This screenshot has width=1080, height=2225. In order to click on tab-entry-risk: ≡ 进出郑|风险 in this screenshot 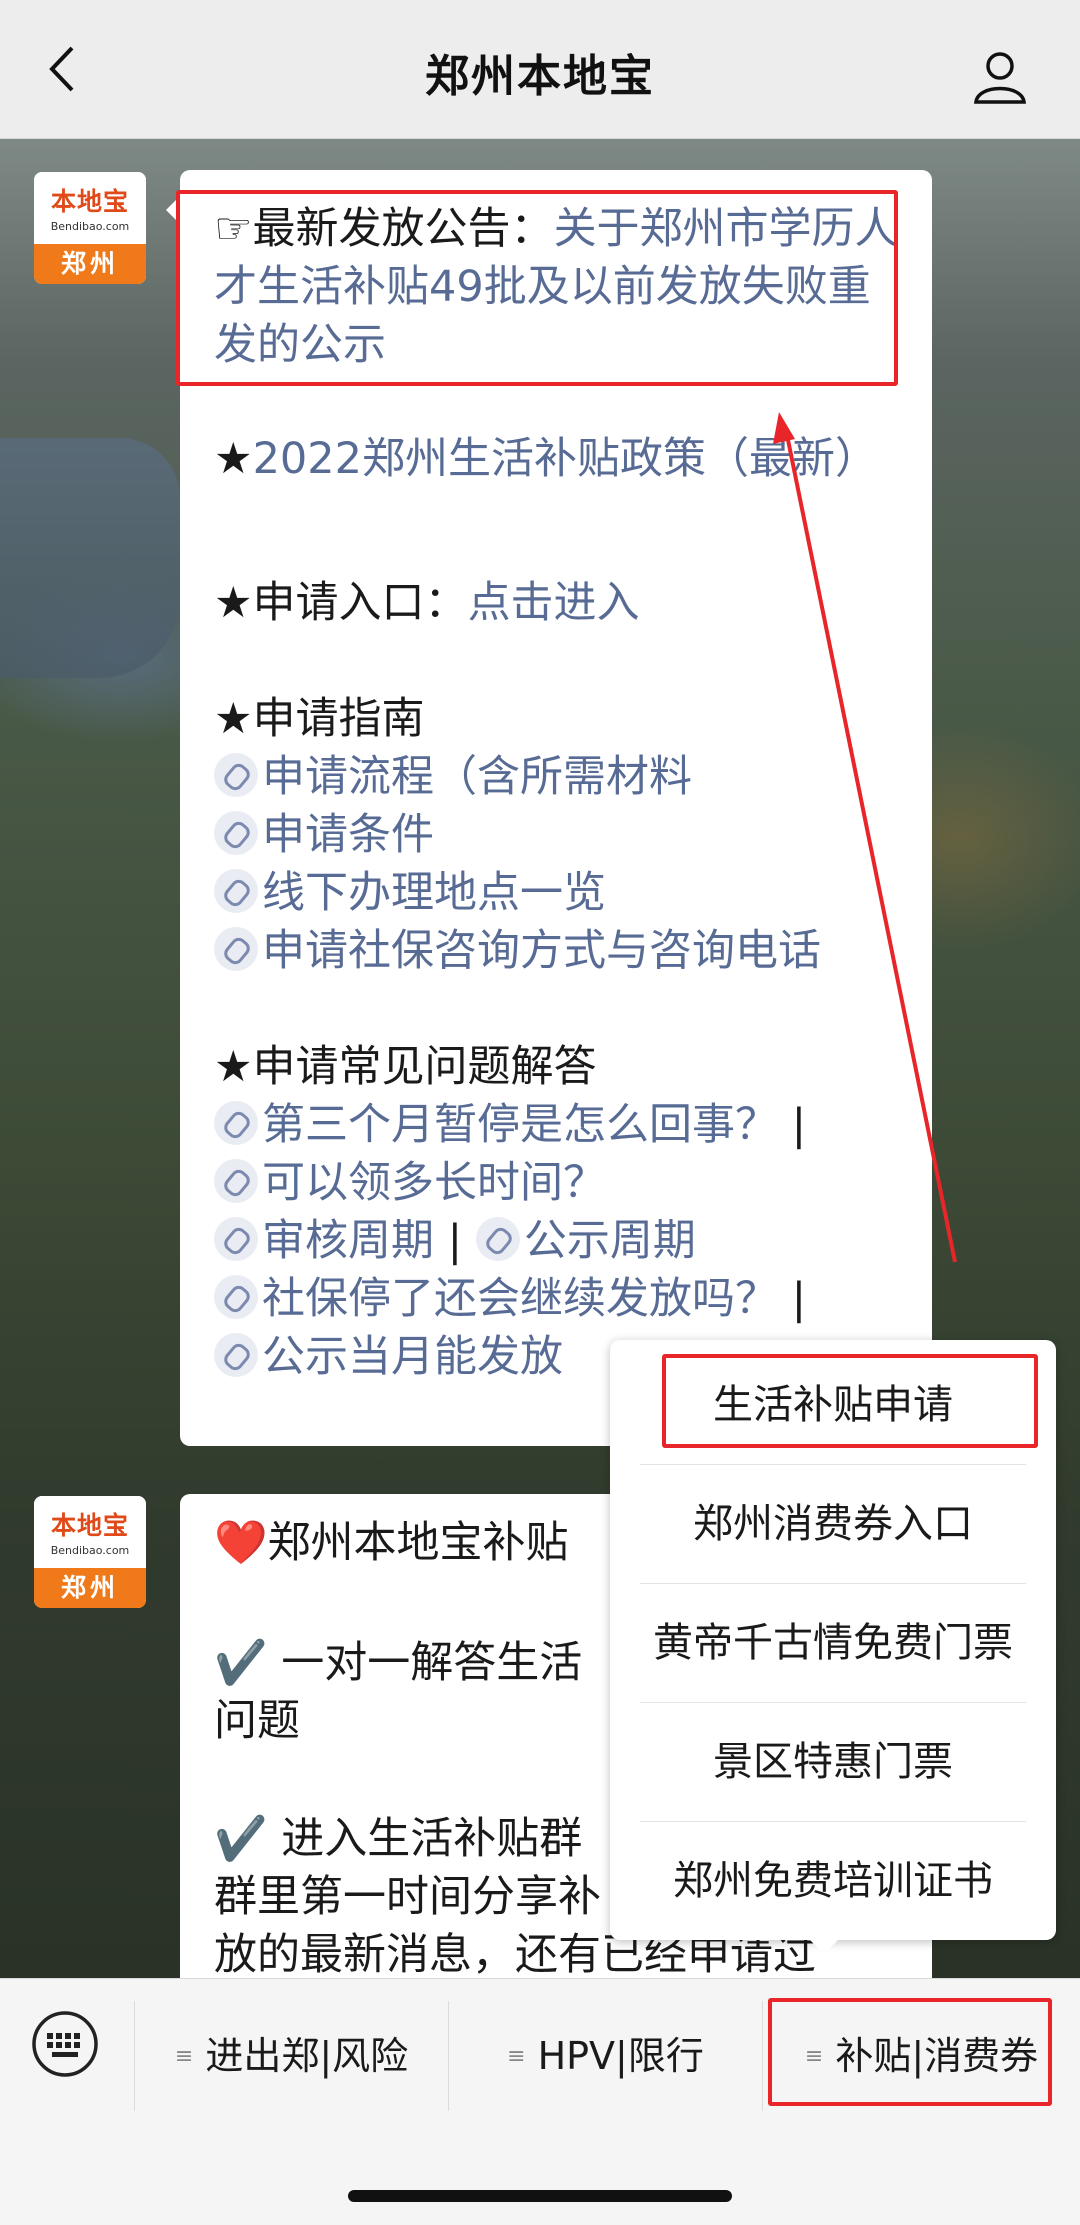, I will do `click(291, 2056)`.